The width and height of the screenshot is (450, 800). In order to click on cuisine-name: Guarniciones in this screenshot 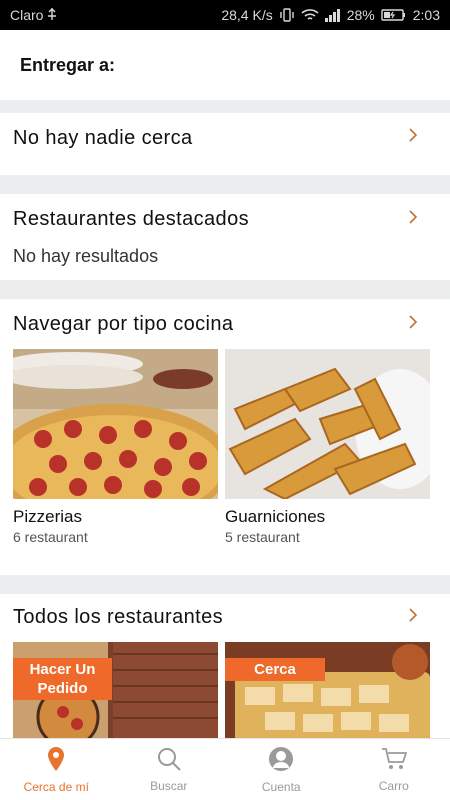, I will do `click(275, 516)`.